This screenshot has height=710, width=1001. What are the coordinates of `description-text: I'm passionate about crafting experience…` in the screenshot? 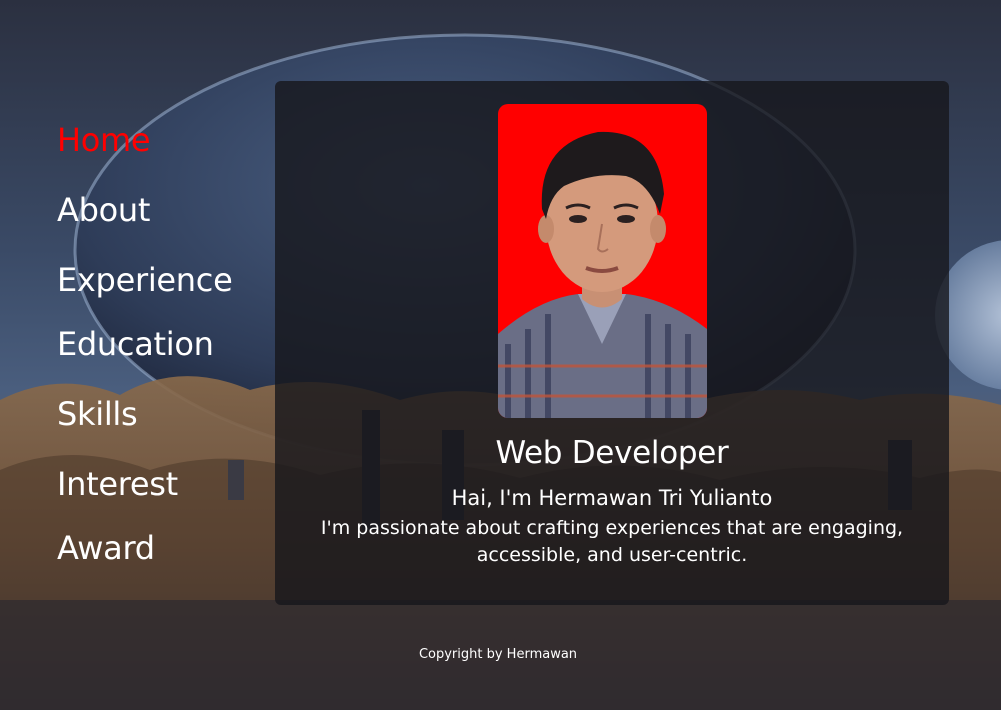 It's located at (612, 541).